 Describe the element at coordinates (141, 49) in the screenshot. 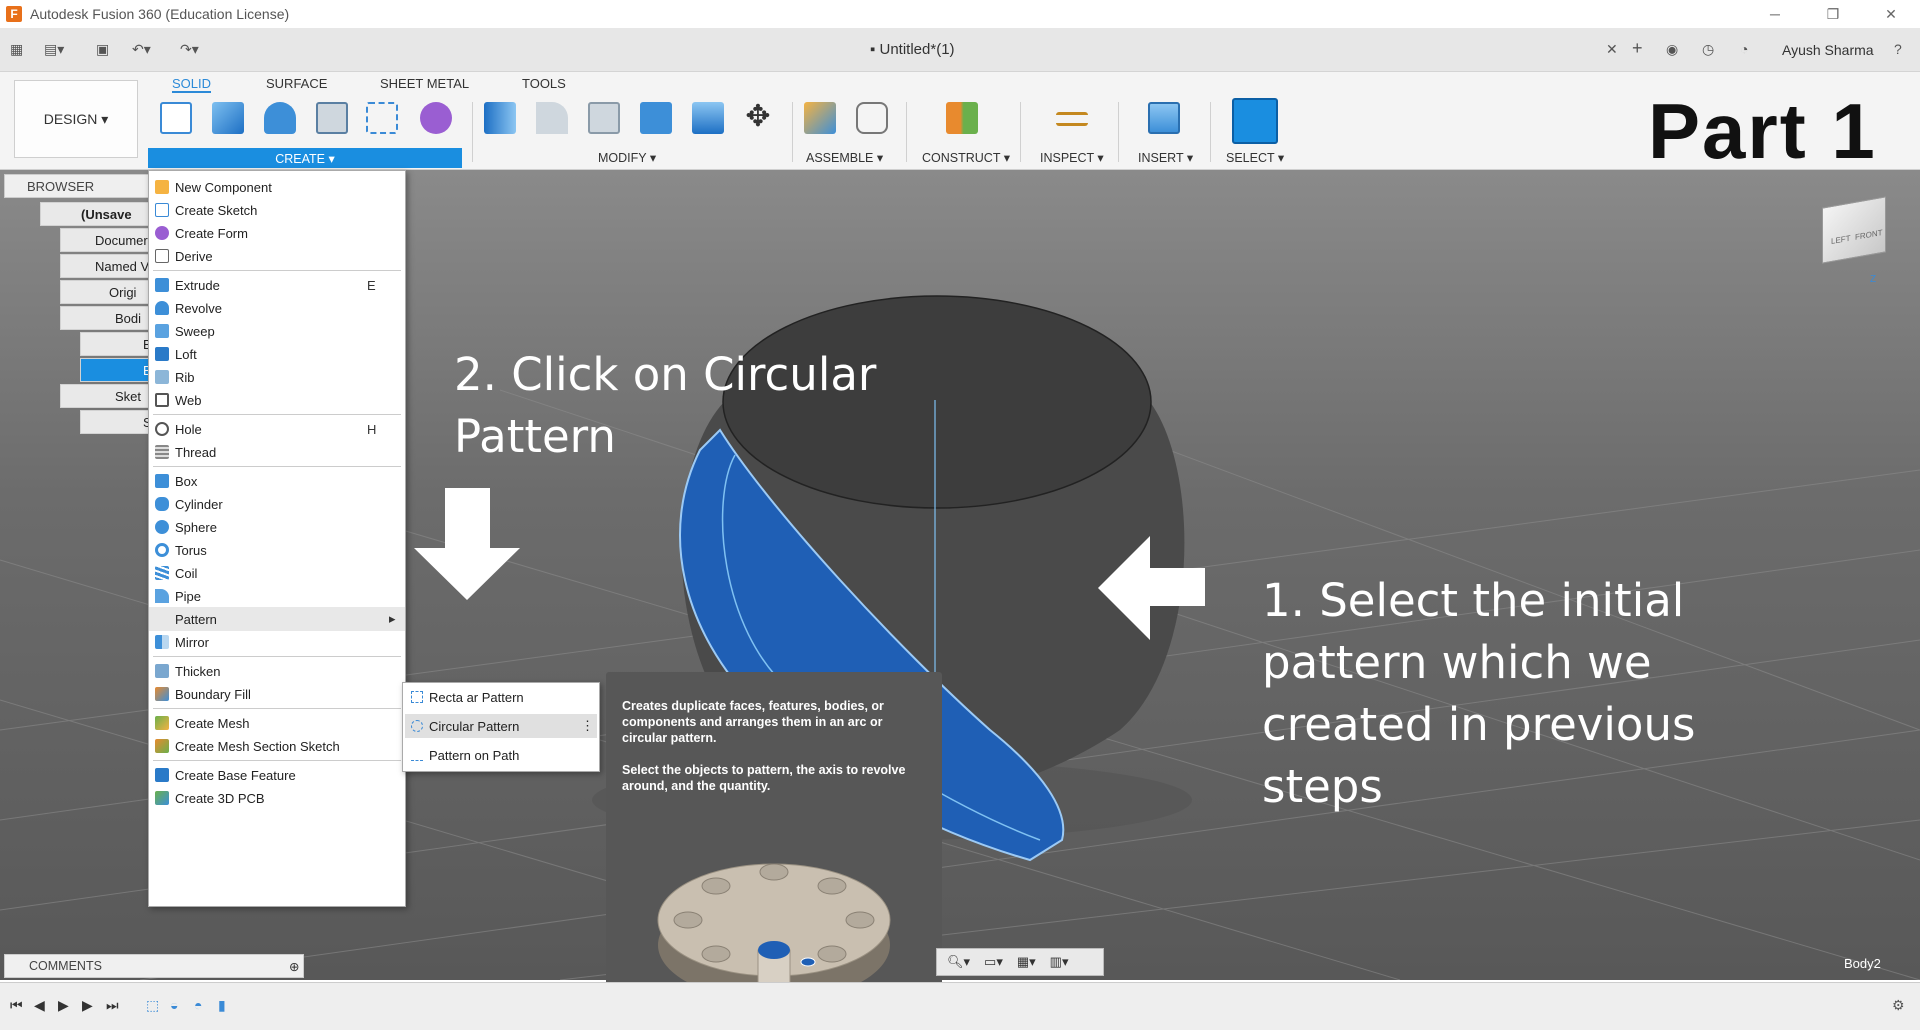

I see `undo-icon: ↶▾` at that location.